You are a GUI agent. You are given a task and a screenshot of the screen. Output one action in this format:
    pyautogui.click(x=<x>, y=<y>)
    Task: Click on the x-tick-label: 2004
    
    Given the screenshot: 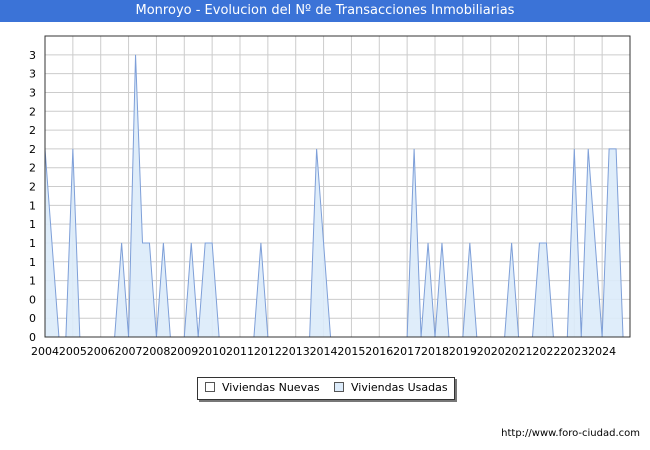 What is the action you would take?
    pyautogui.click(x=45, y=351)
    